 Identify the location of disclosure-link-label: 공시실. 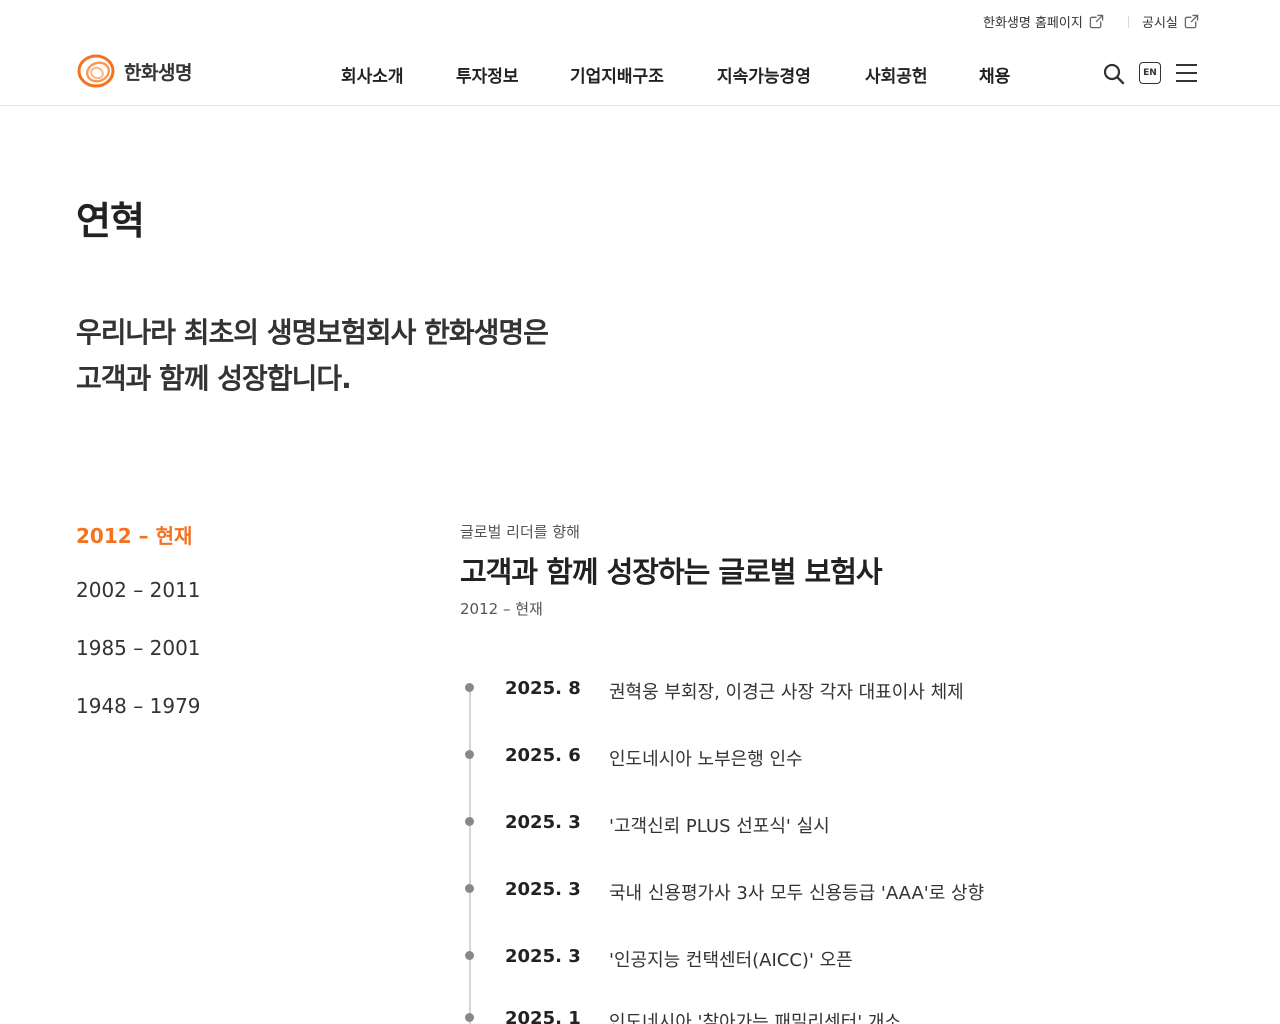
(1160, 23).